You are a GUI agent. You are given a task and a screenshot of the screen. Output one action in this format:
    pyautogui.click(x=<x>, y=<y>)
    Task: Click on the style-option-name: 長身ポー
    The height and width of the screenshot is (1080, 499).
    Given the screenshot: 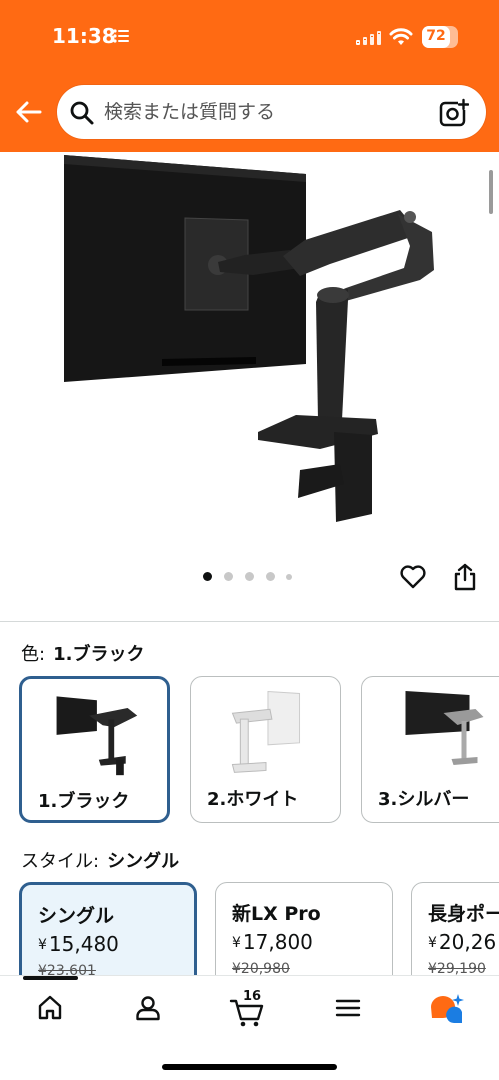 What is the action you would take?
    pyautogui.click(x=463, y=914)
    